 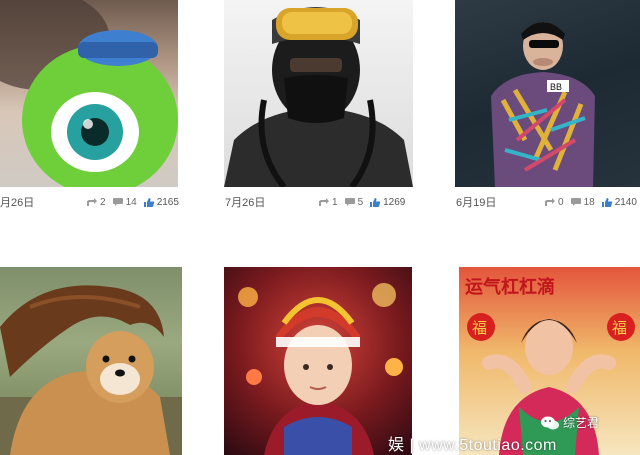 What do you see at coordinates (556, 87) in the screenshot?
I see `shirt-logo-text: BB` at bounding box center [556, 87].